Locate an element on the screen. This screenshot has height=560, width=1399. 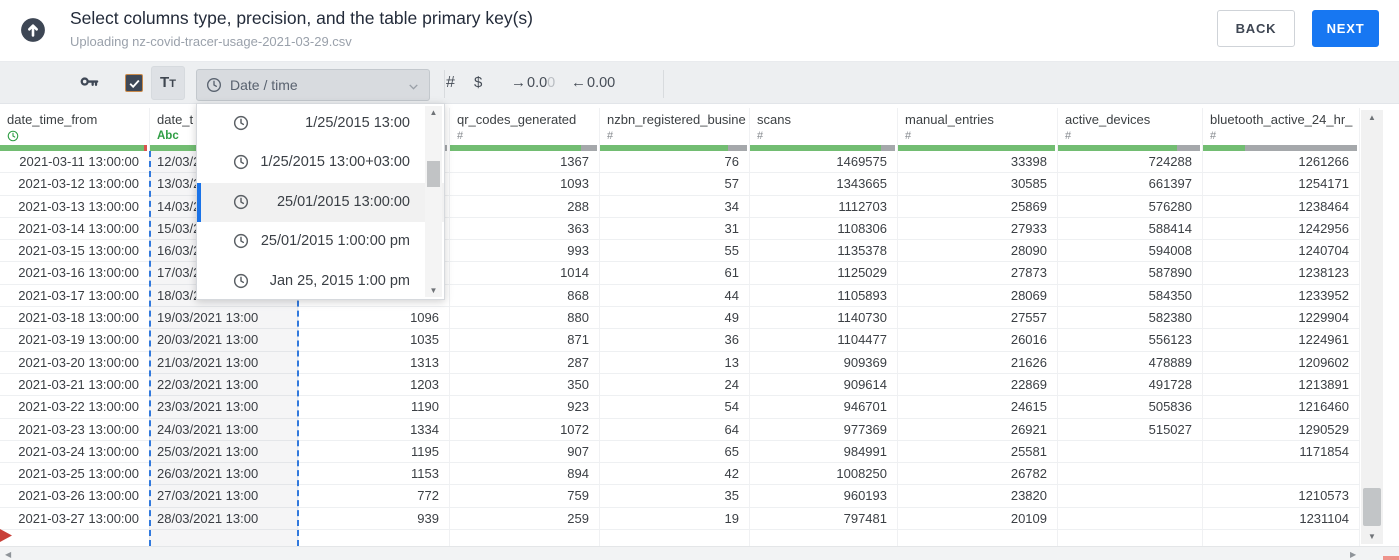
table-cell: 61 is located at coordinates (675, 273).